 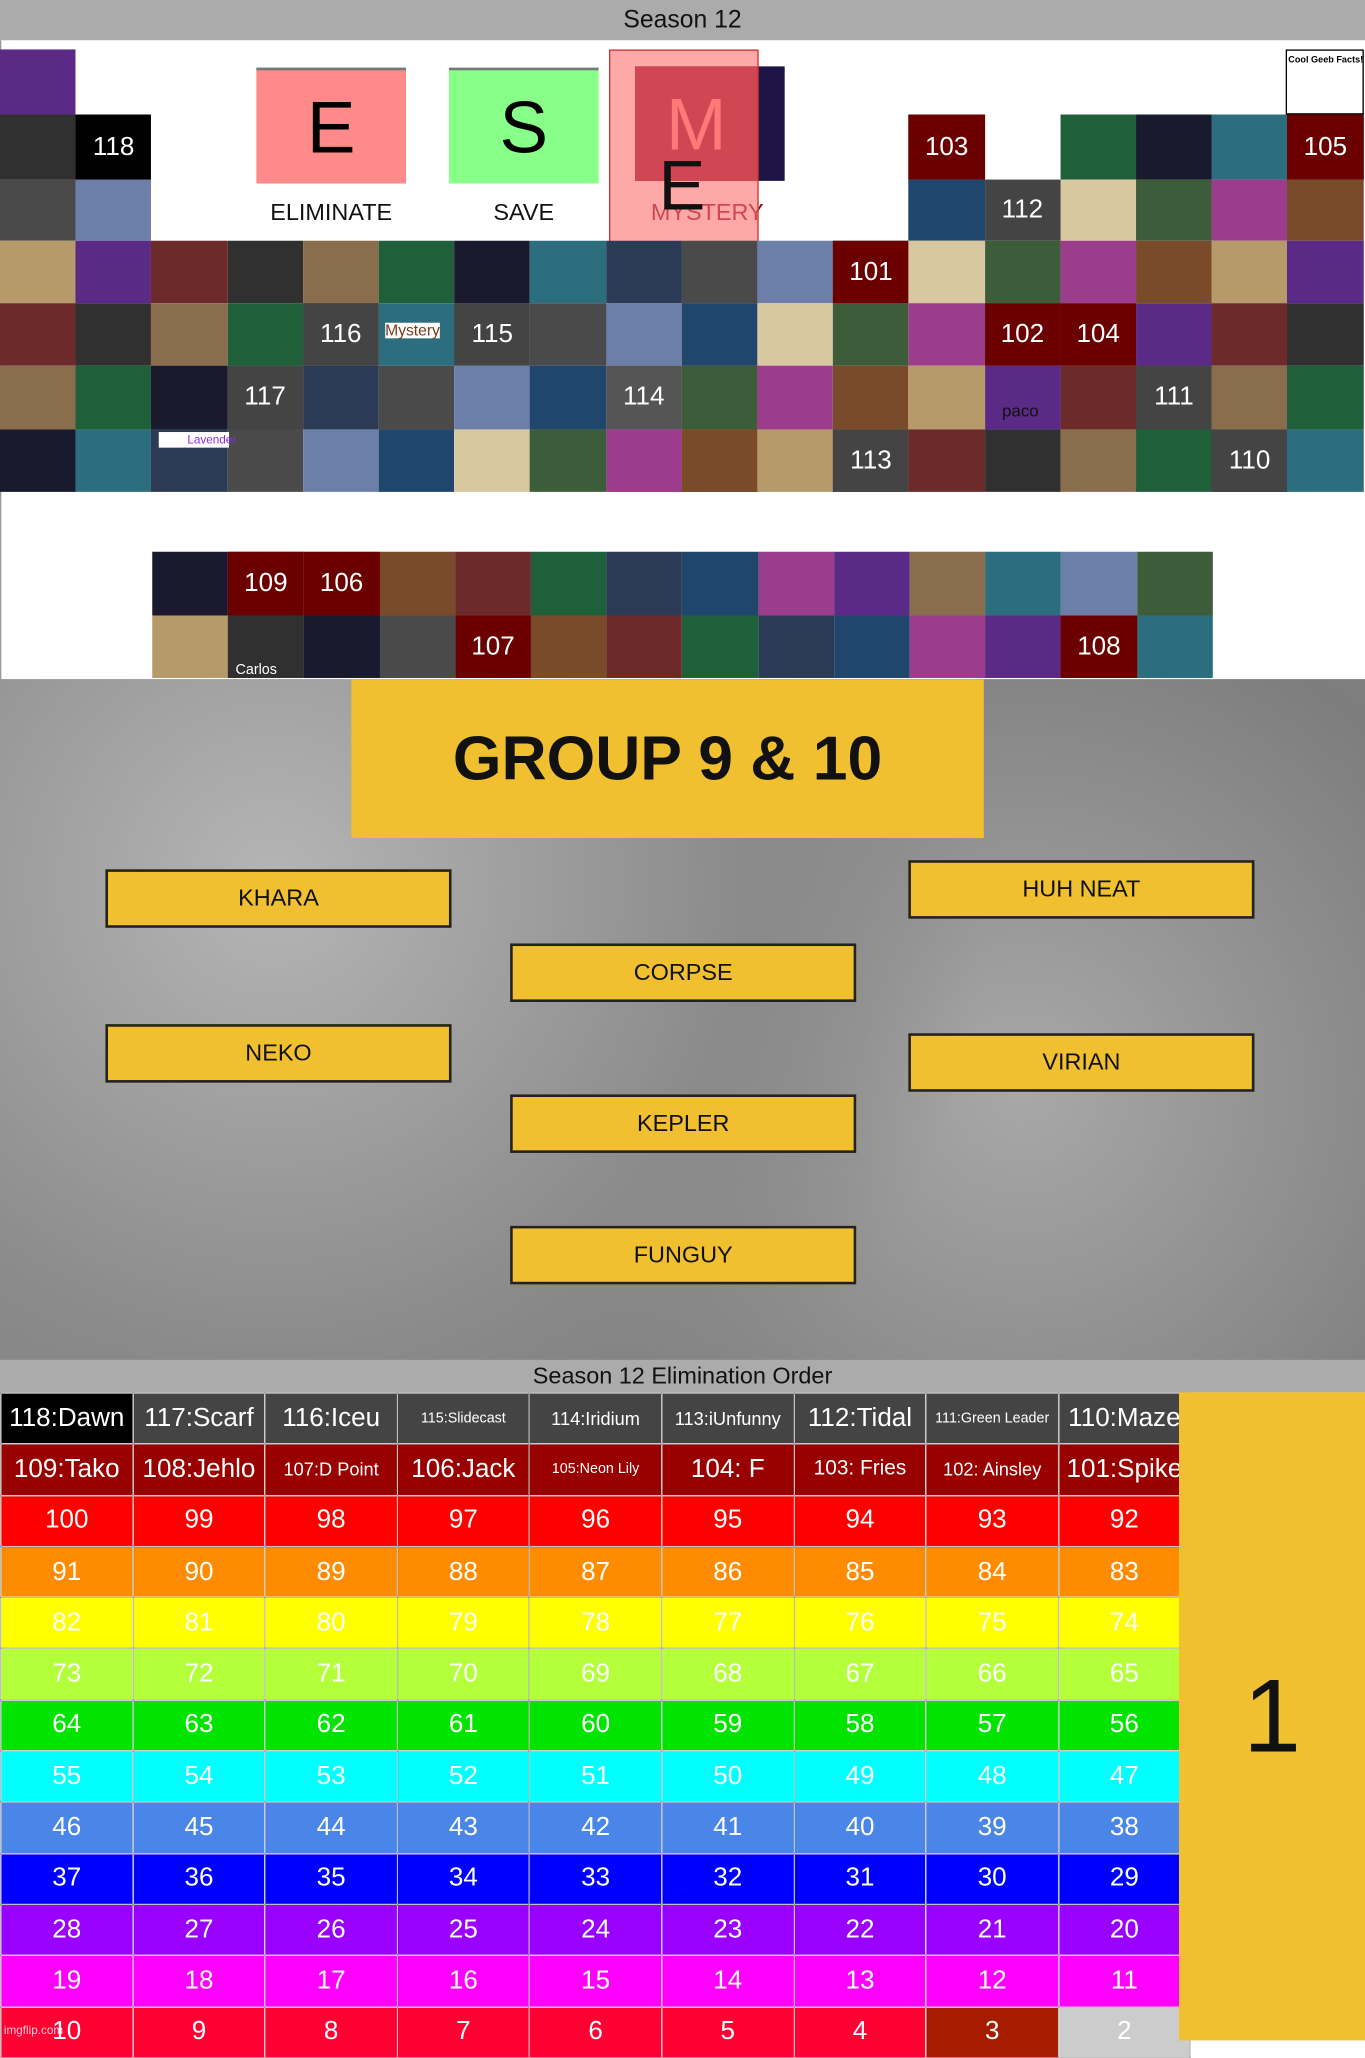 What do you see at coordinates (1081, 889) in the screenshot?
I see `member-huh-neat: HUH NEAT` at bounding box center [1081, 889].